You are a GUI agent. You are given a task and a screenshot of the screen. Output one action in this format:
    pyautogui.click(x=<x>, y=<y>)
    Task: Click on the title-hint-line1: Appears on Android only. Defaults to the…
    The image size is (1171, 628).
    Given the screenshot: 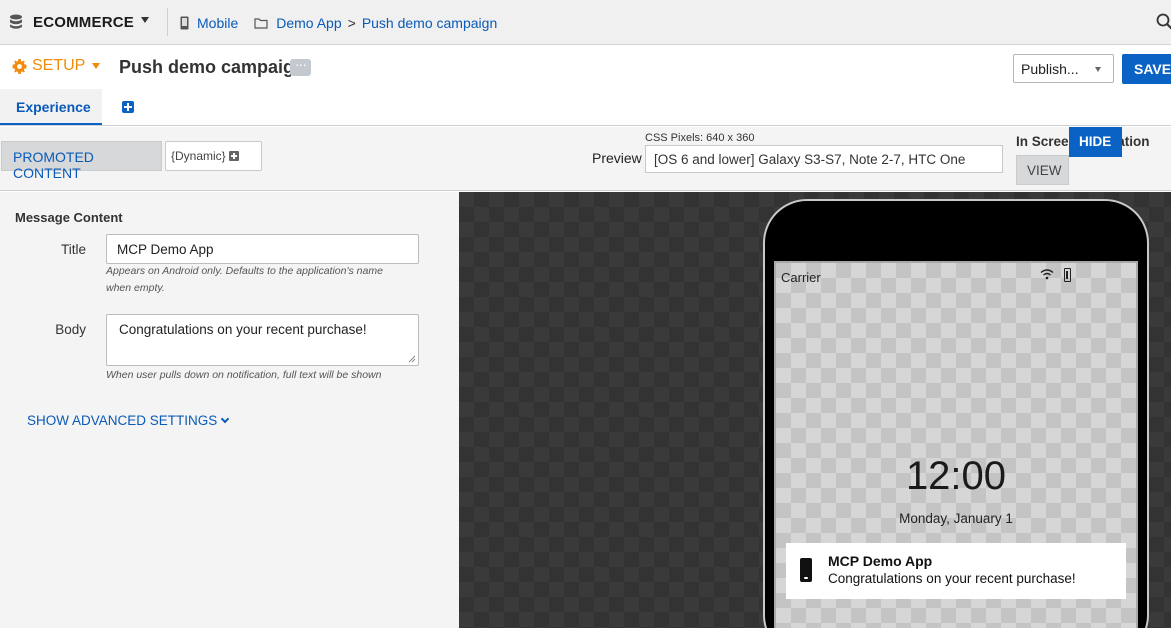 What is the action you would take?
    pyautogui.click(x=244, y=271)
    